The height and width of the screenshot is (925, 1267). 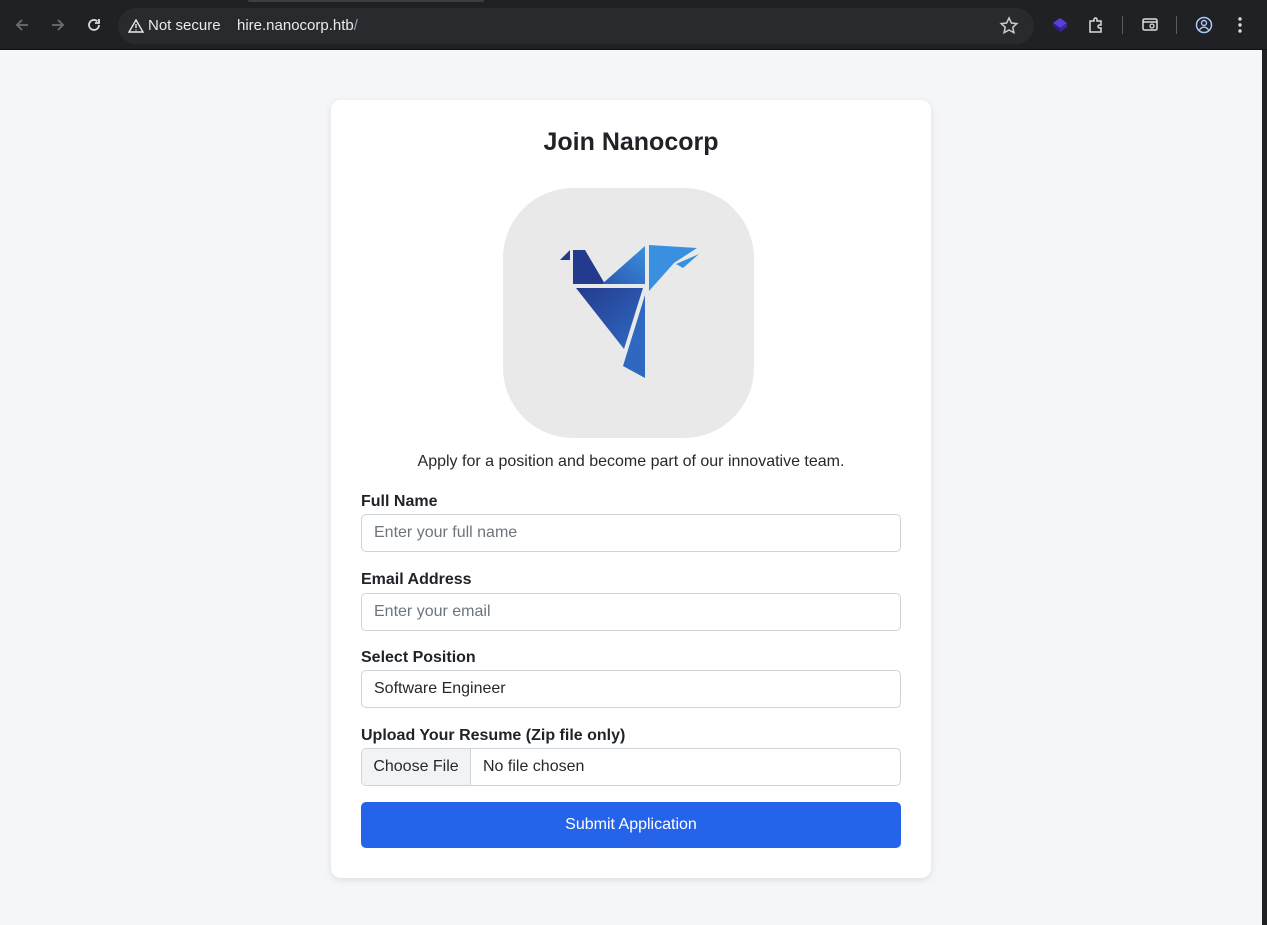 What do you see at coordinates (1204, 25) in the screenshot?
I see `profile-avatar-icon` at bounding box center [1204, 25].